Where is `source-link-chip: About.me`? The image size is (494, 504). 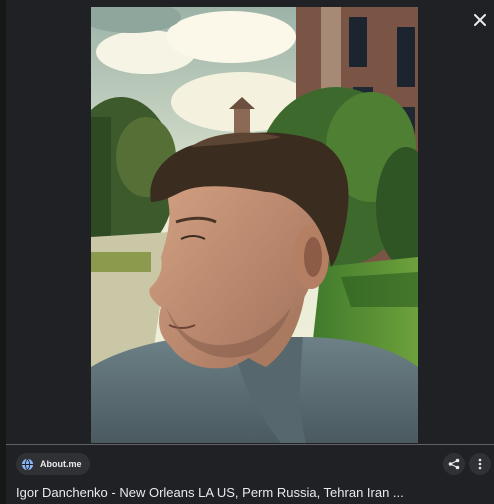
source-link-chip: About.me is located at coordinates (53, 464).